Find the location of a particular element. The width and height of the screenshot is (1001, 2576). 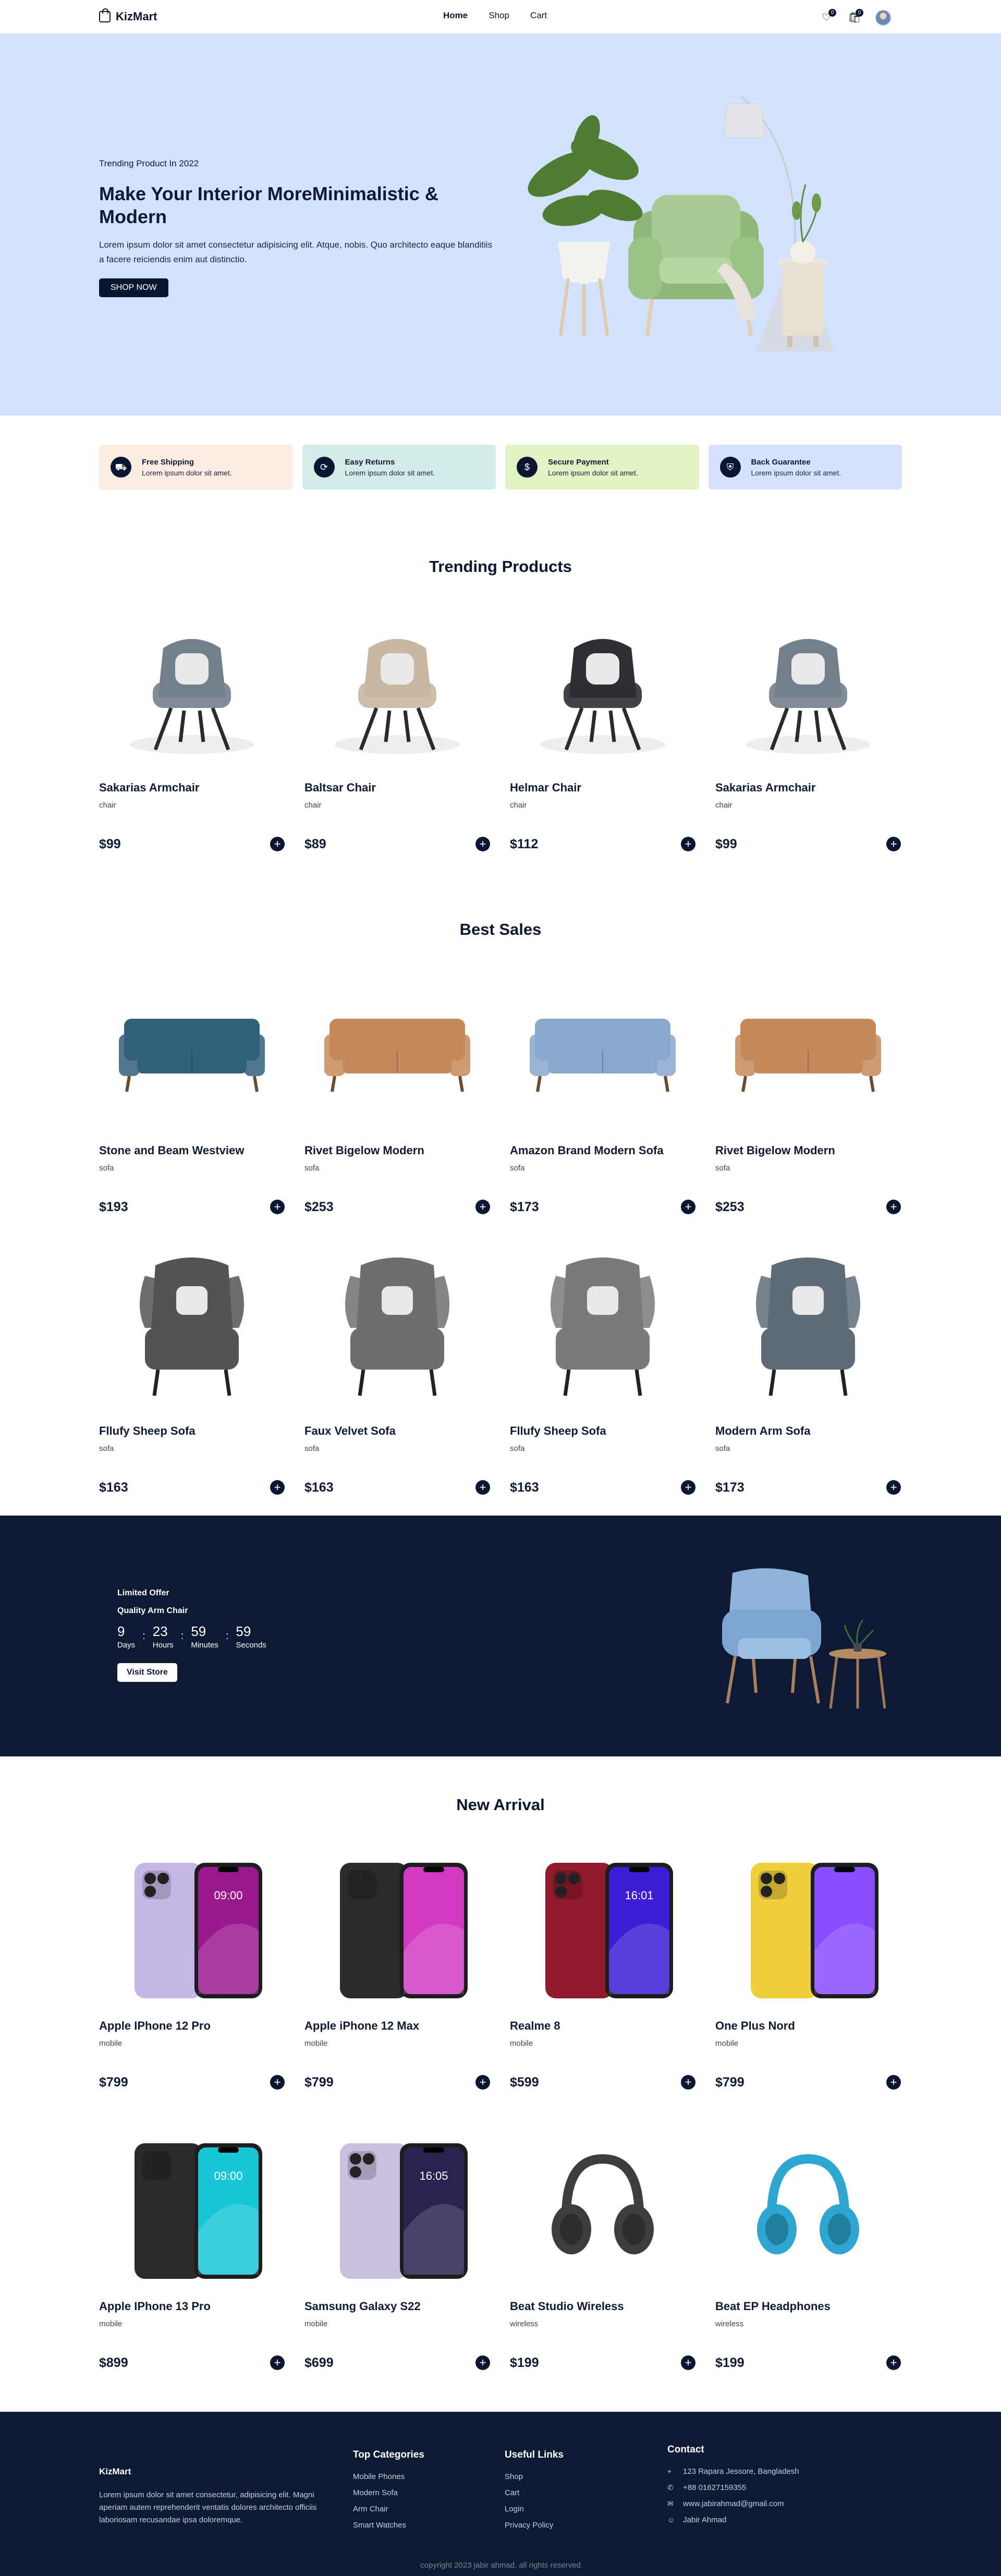

product-card: Beat Studio Wireless wireless $199 + is located at coordinates (603, 2243).